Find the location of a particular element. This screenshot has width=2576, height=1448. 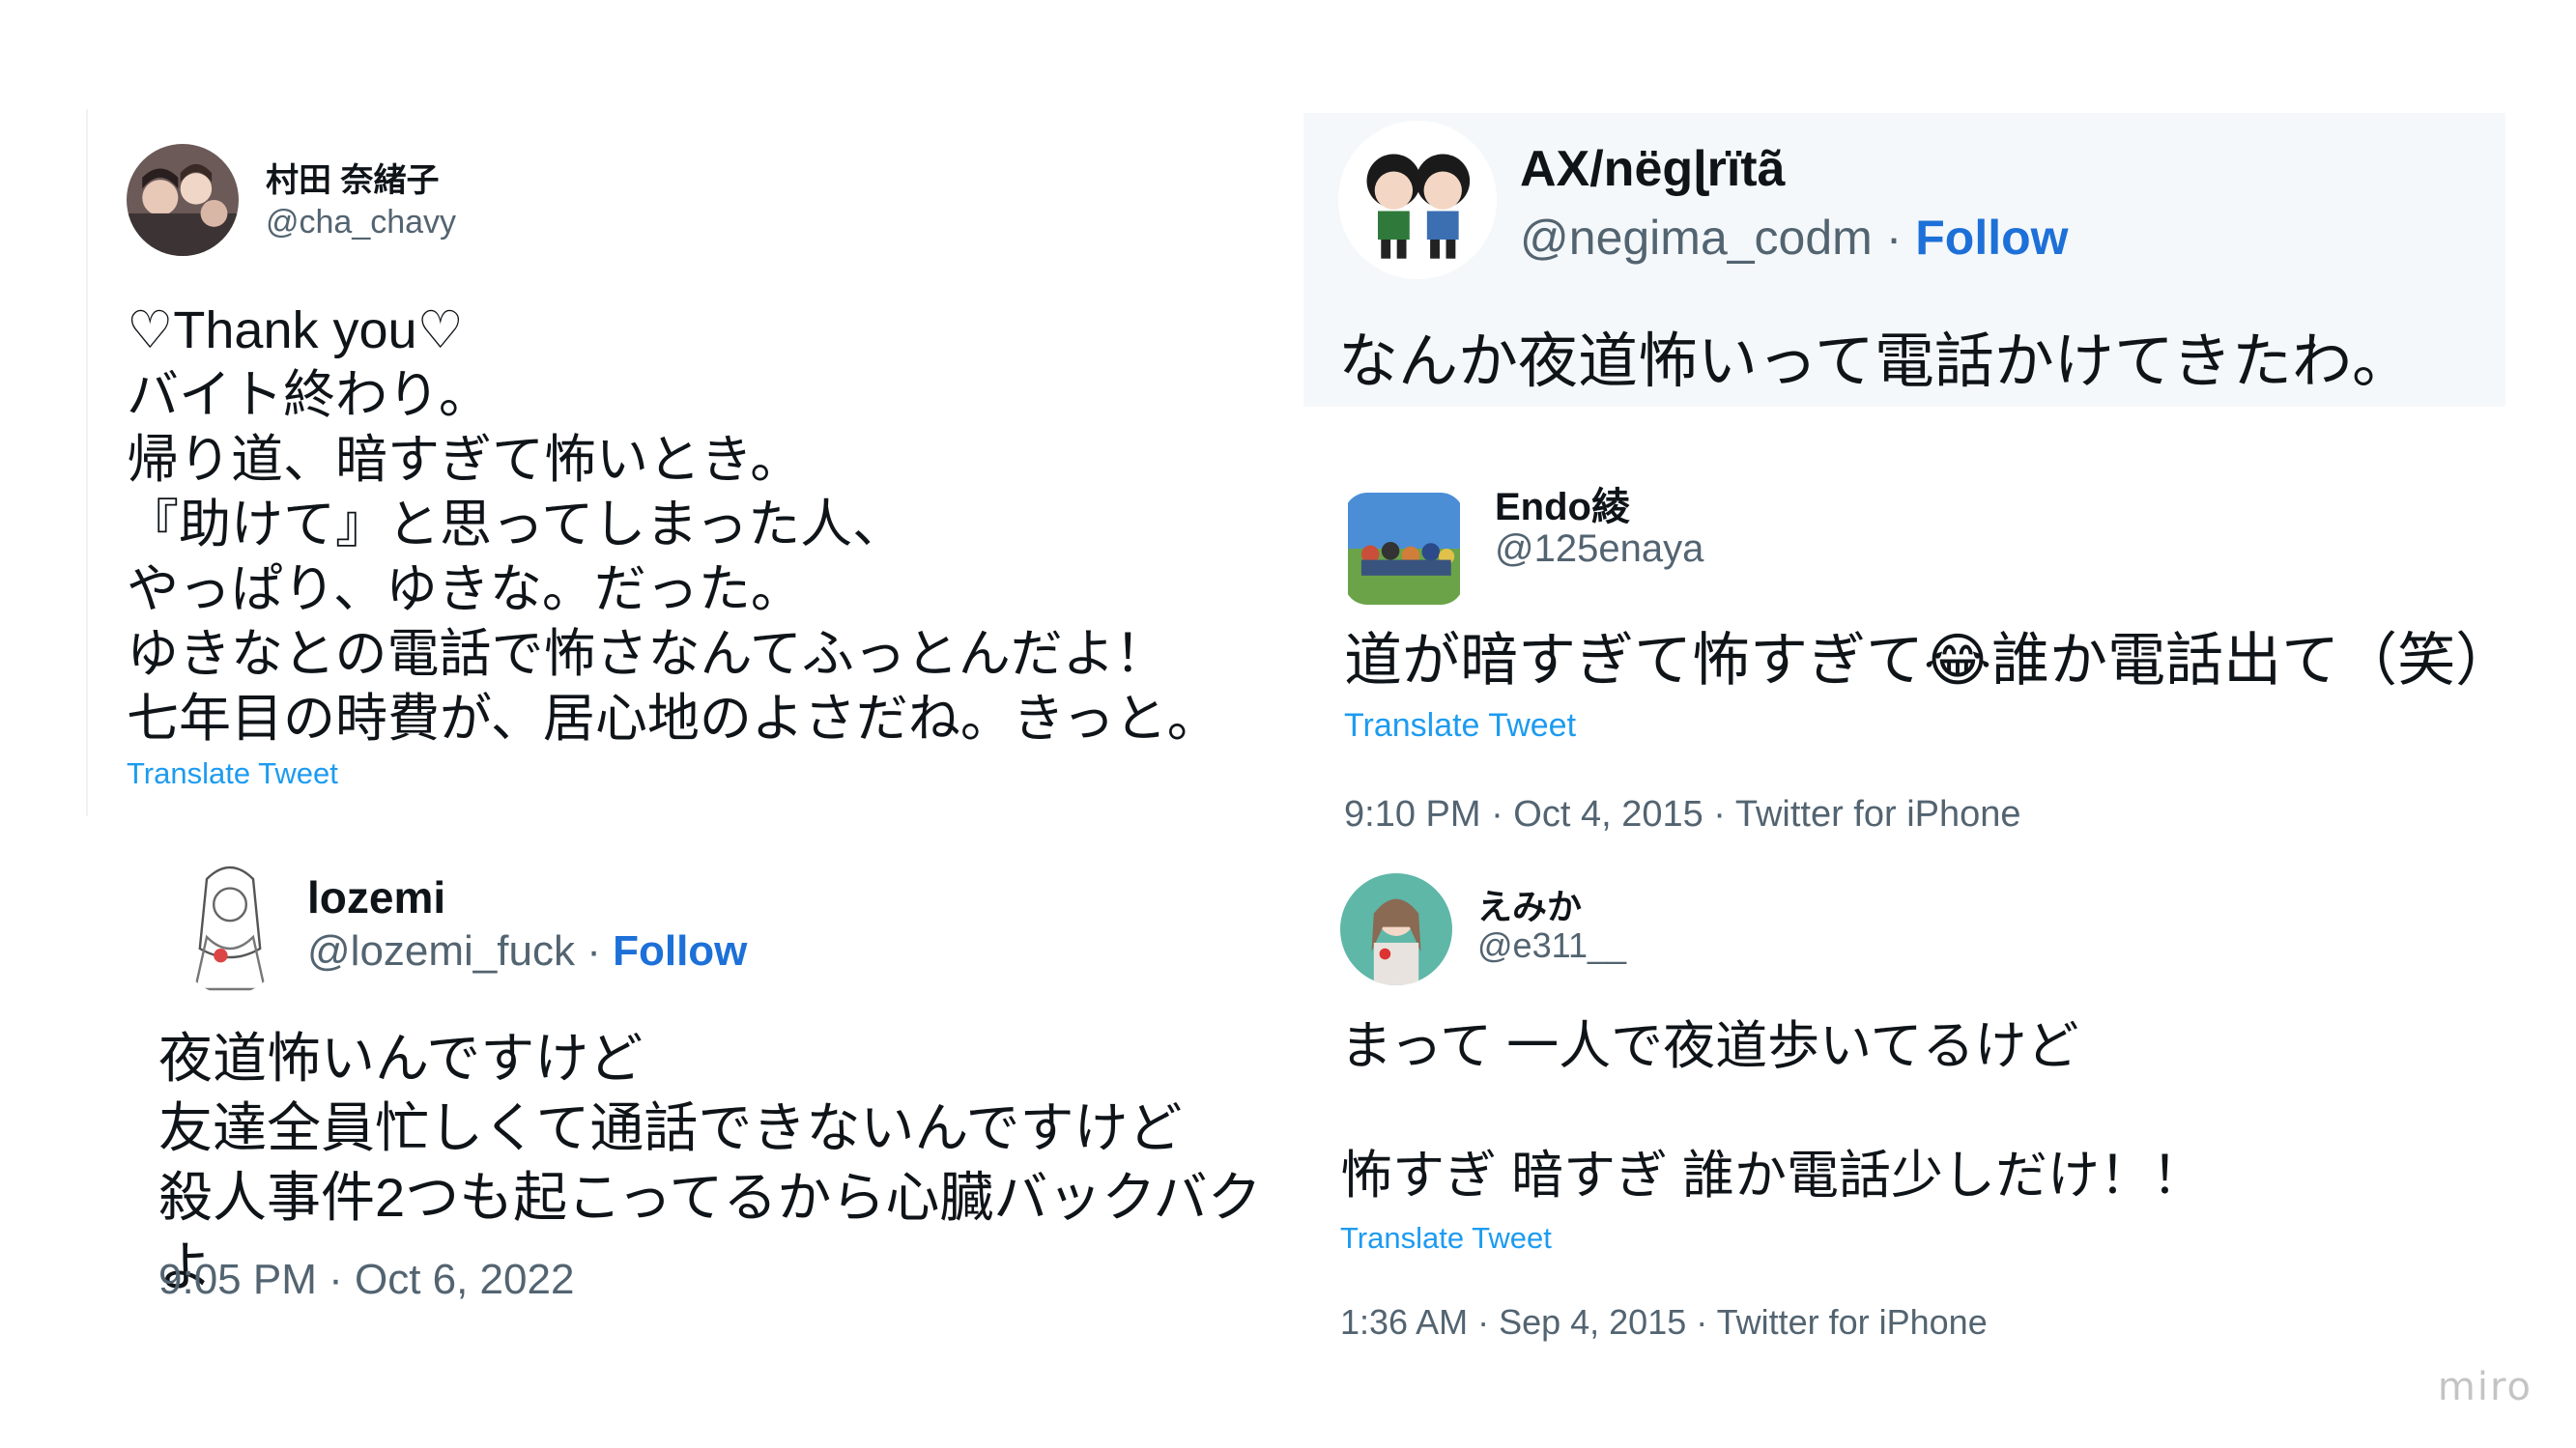

tweet-body: 道が暗すぎて怖すぎて😂誰か電話出て（笑） is located at coordinates (1929, 660).